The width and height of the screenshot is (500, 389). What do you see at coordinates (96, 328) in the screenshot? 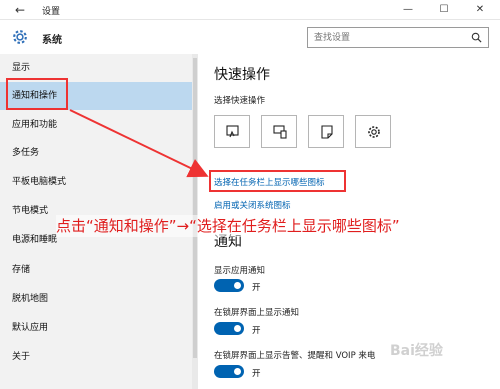
I see `sidebar-item-default-apps: 默认应用` at bounding box center [96, 328].